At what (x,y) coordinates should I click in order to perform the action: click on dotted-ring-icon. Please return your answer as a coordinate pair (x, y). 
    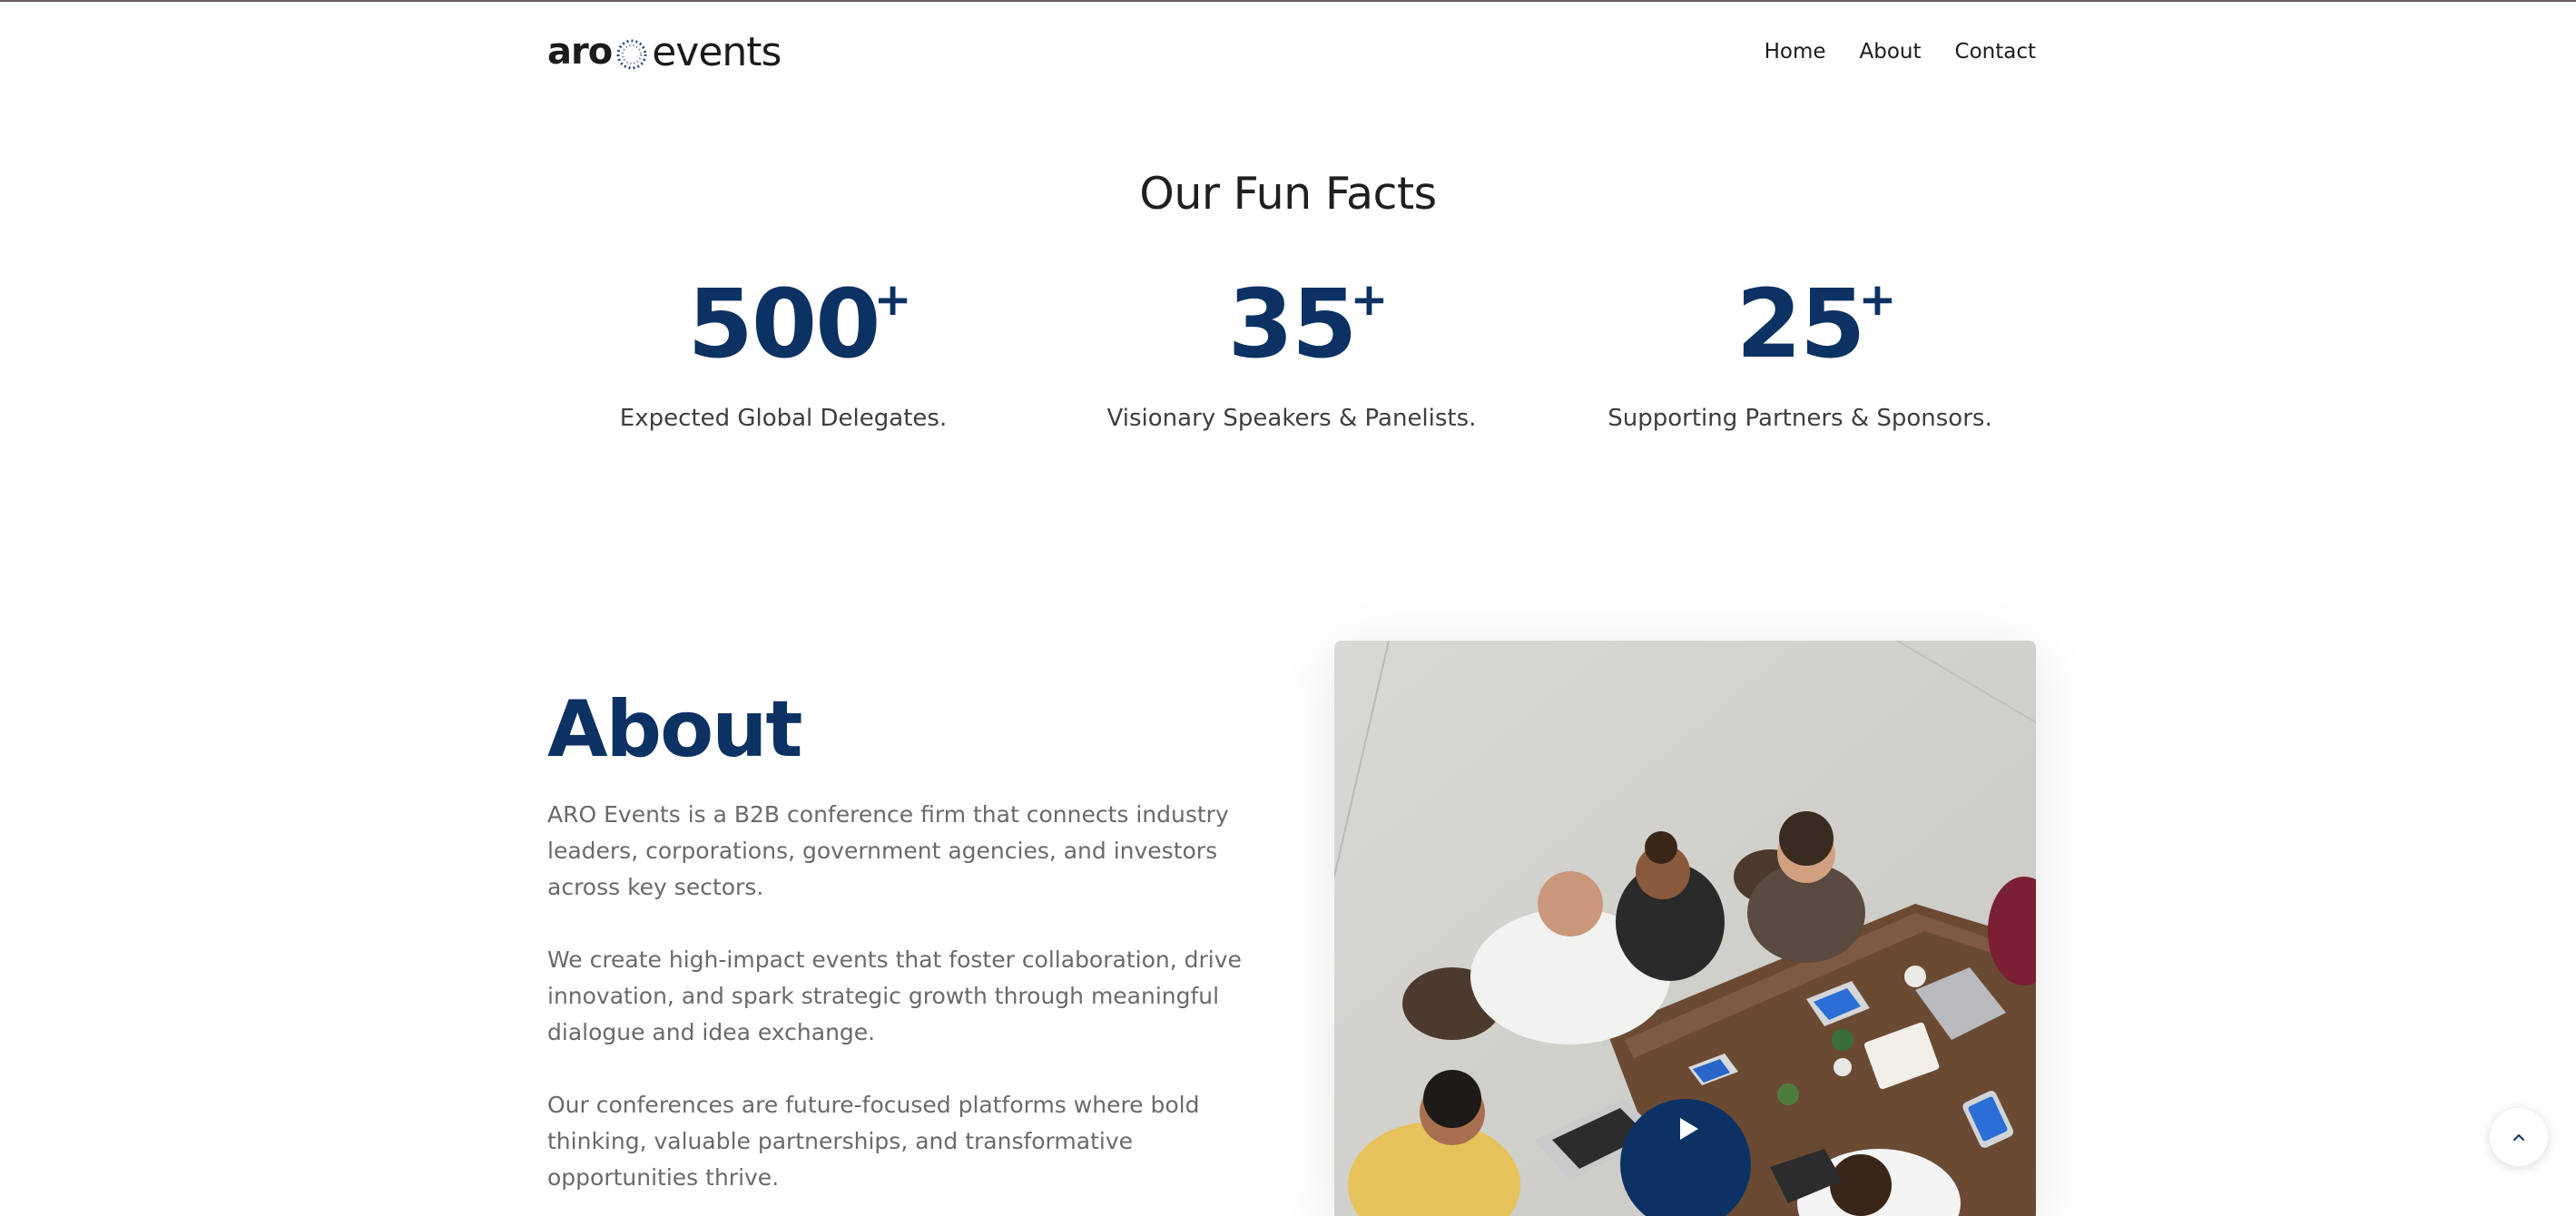
    Looking at the image, I should click on (631, 54).